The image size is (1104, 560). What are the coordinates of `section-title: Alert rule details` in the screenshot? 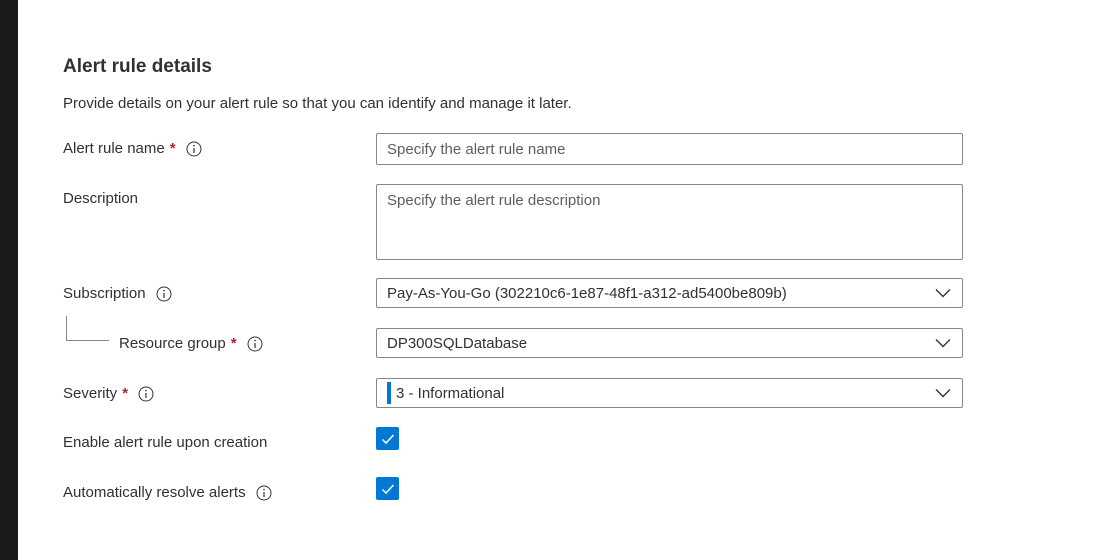 It's located at (137, 66).